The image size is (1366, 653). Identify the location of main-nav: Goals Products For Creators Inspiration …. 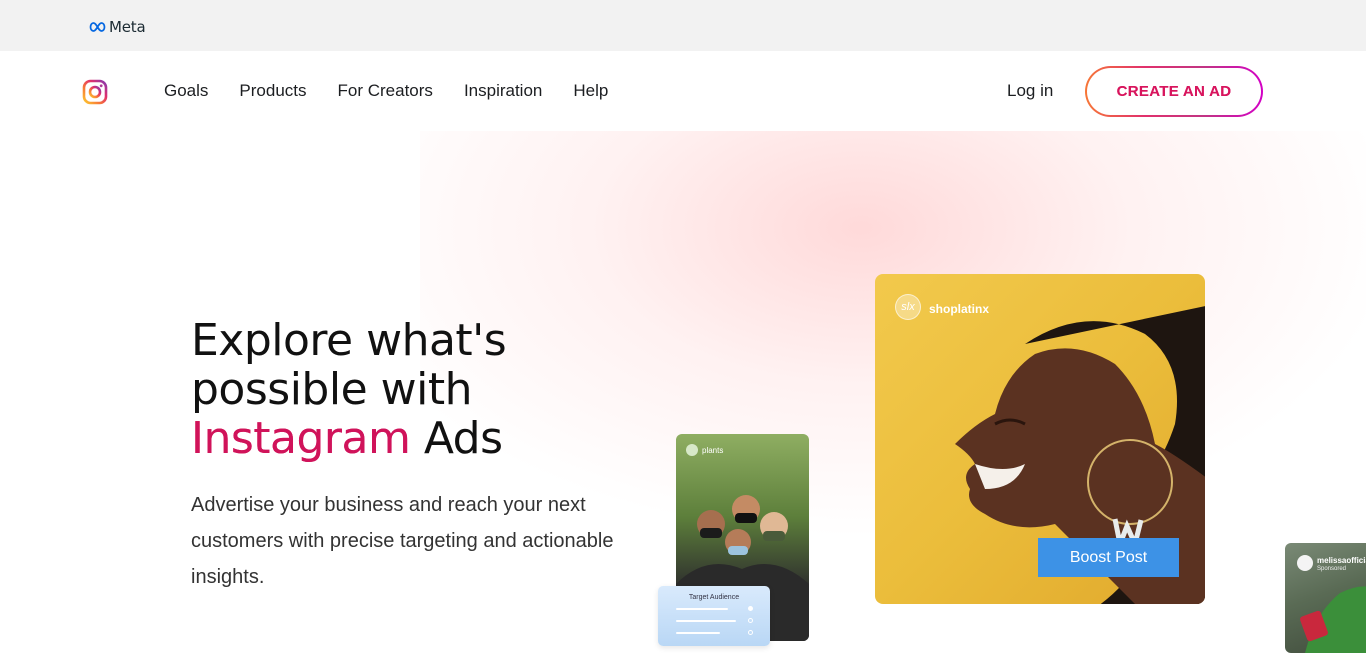
(683, 91).